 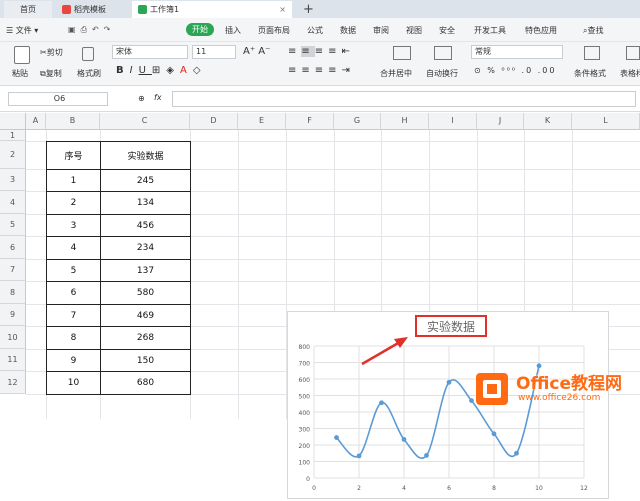 What do you see at coordinates (13, 337) in the screenshot?
I see `row-header: 10` at bounding box center [13, 337].